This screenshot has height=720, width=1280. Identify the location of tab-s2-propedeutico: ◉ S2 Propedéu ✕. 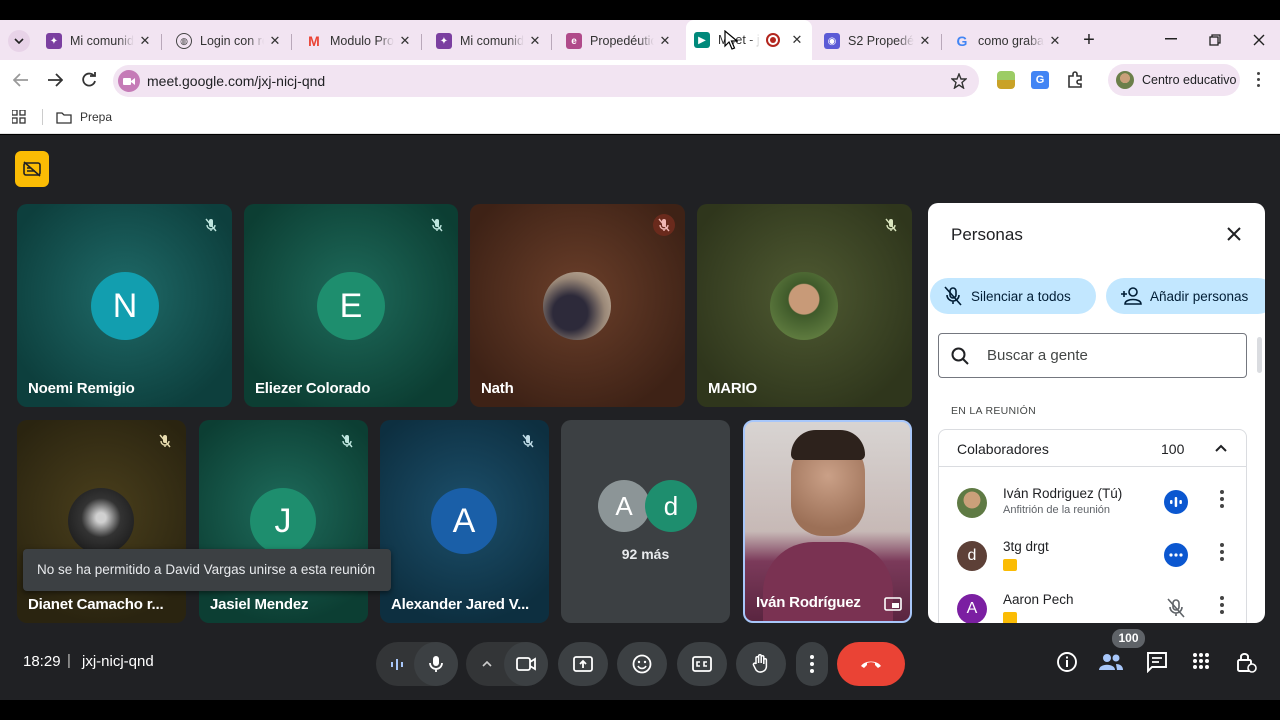
(878, 41).